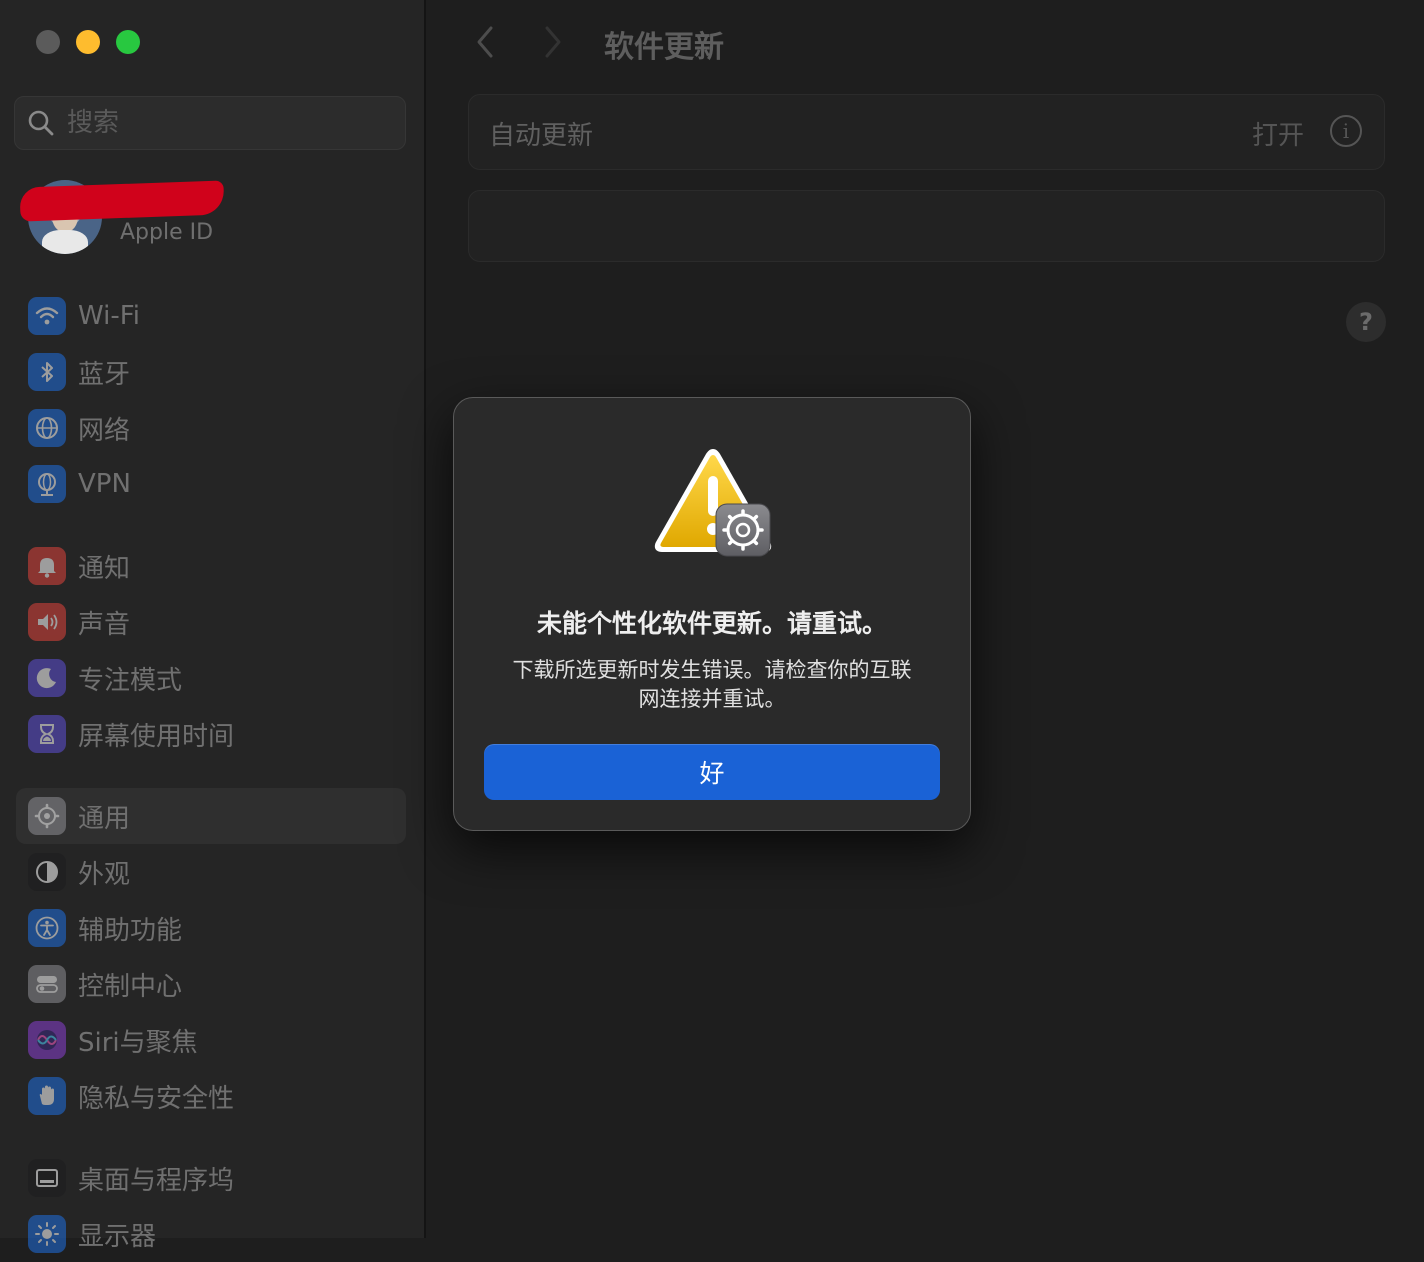 The image size is (1424, 1262). What do you see at coordinates (48, 42) in the screenshot?
I see `close-window-button` at bounding box center [48, 42].